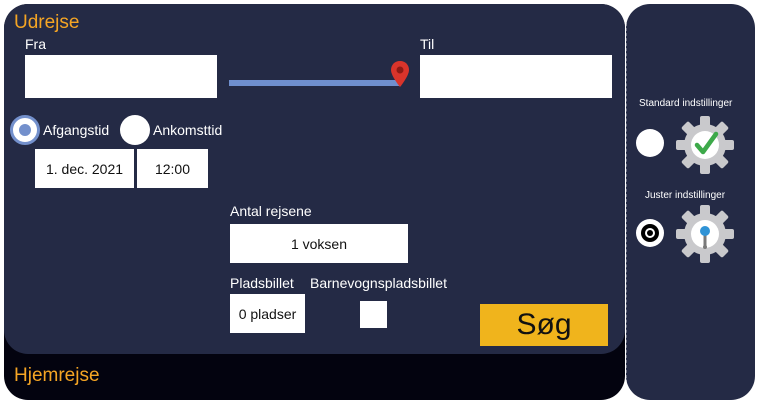  Describe the element at coordinates (57, 376) in the screenshot. I see `return-trip-title: Hjemrejse` at that location.